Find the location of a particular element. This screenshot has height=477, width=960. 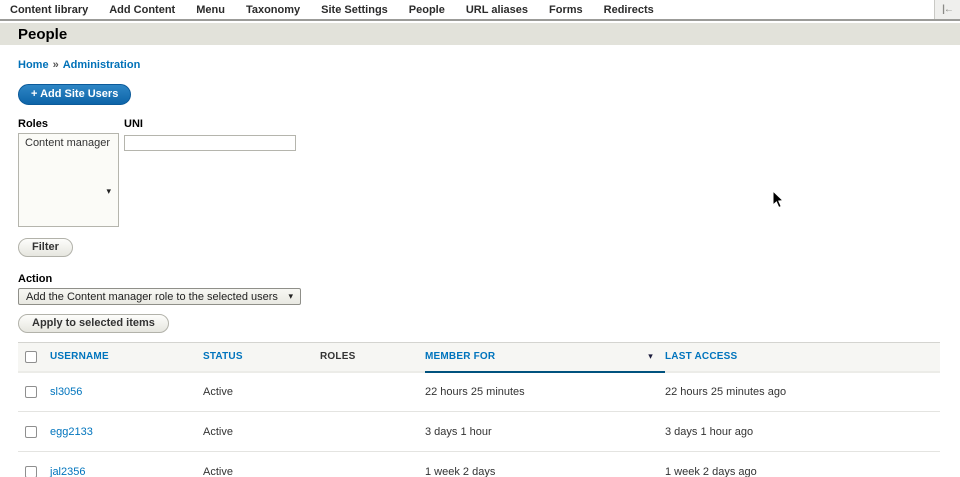

filter-button: Filter is located at coordinates (45, 247).